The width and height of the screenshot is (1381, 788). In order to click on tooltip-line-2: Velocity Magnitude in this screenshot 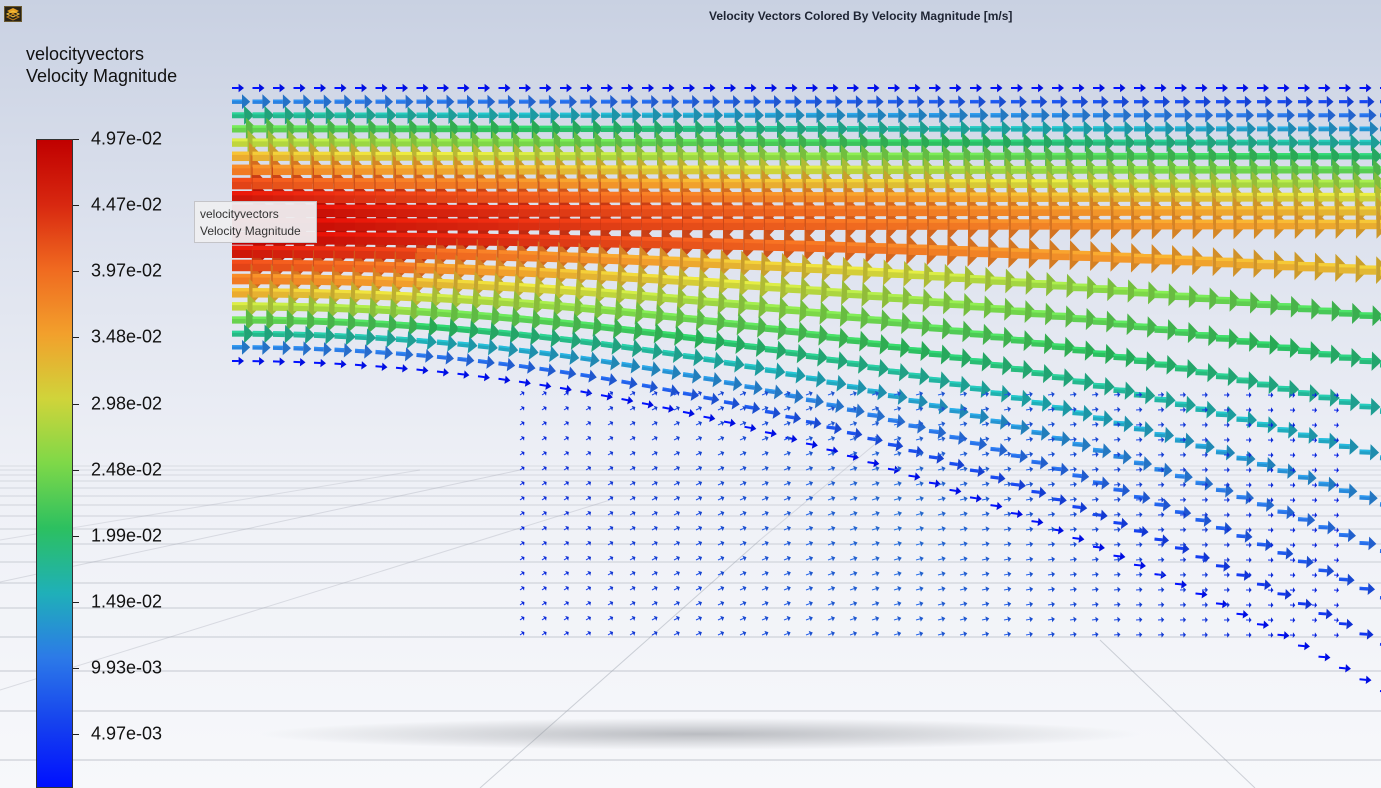, I will do `click(250, 231)`.